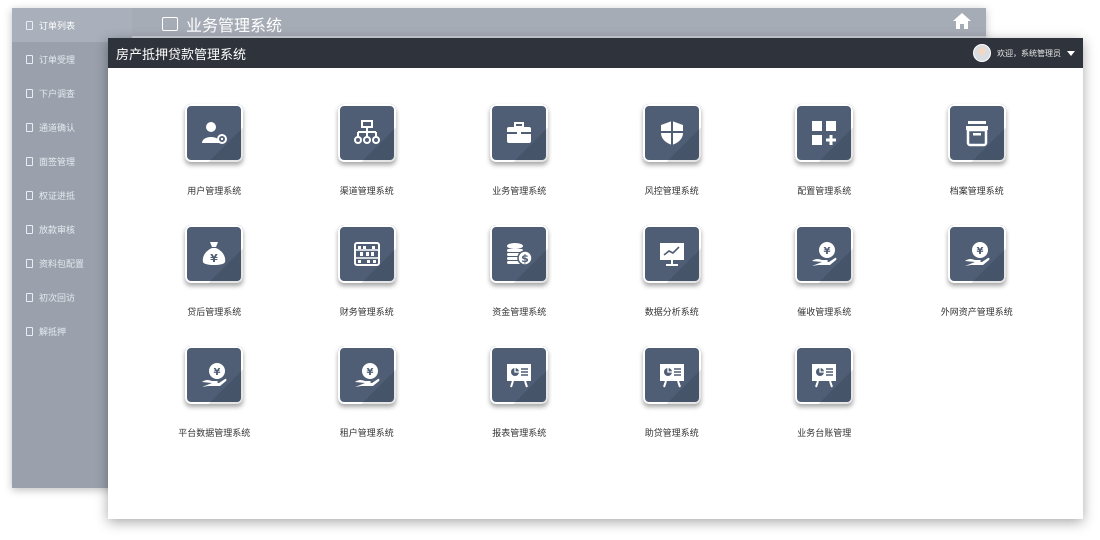 The width and height of the screenshot is (1100, 540). Describe the element at coordinates (519, 313) in the screenshot. I see `tile-label: 资金管理系统` at that location.